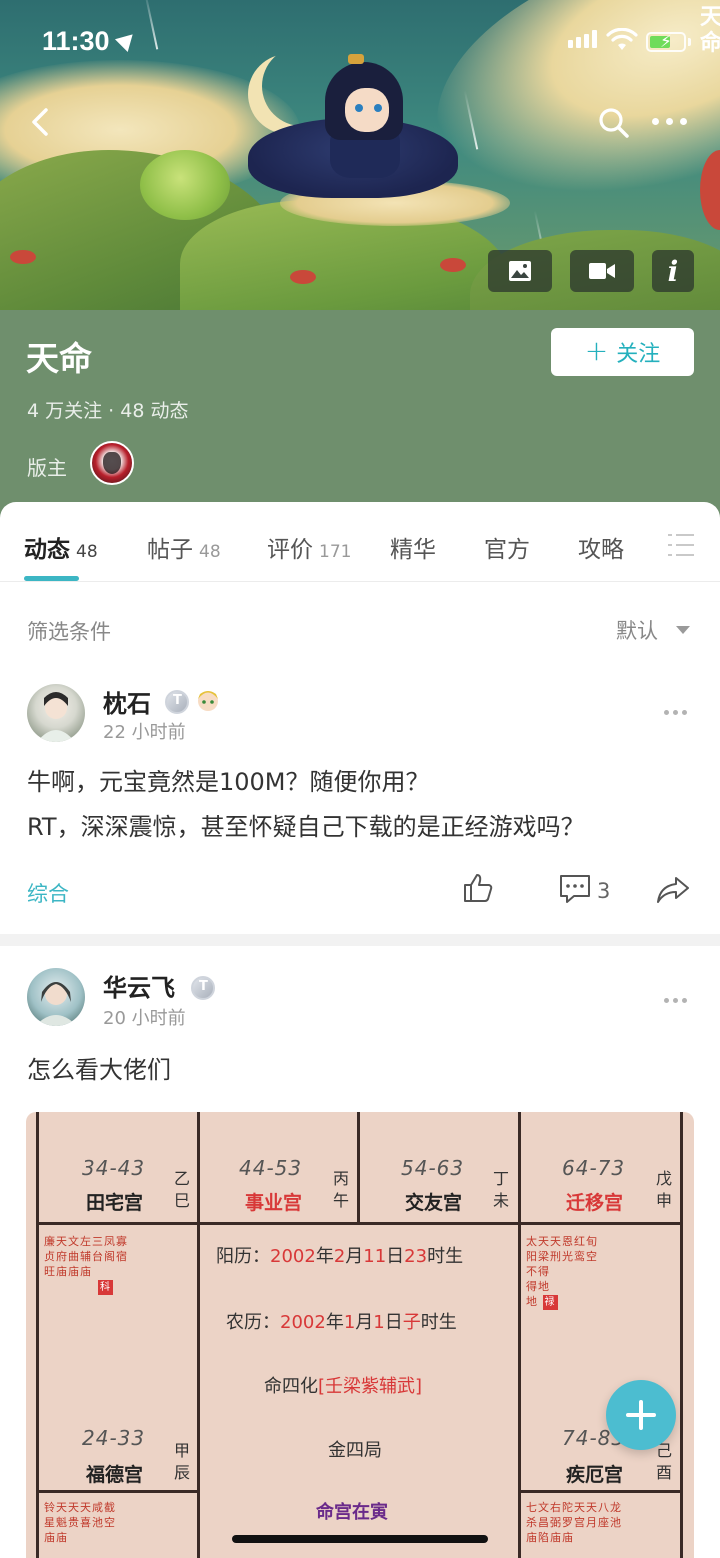 The image size is (720, 1558). I want to click on tab-posts: 帖子 48, so click(184, 547).